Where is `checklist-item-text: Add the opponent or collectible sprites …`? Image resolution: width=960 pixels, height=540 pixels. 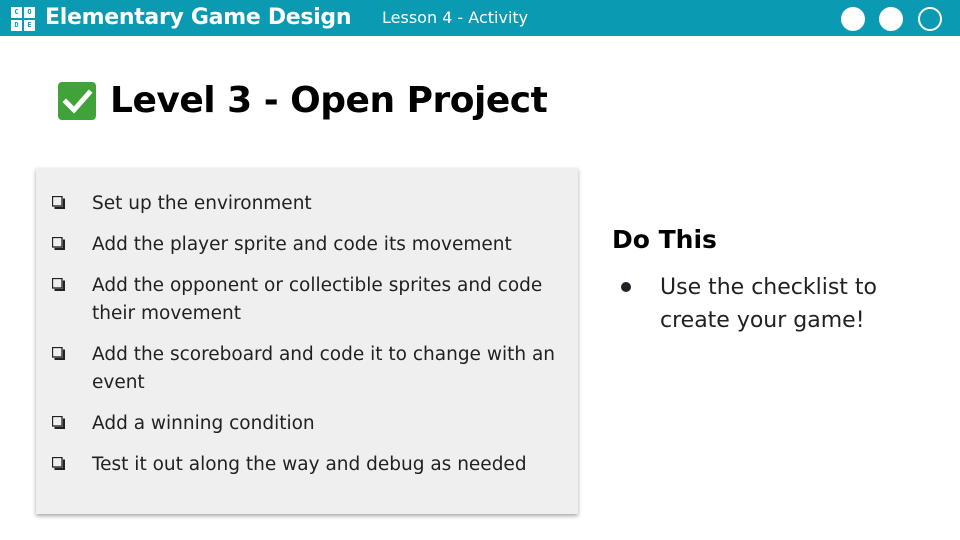
checklist-item-text: Add the opponent or collectible sprites … is located at coordinates (317, 299).